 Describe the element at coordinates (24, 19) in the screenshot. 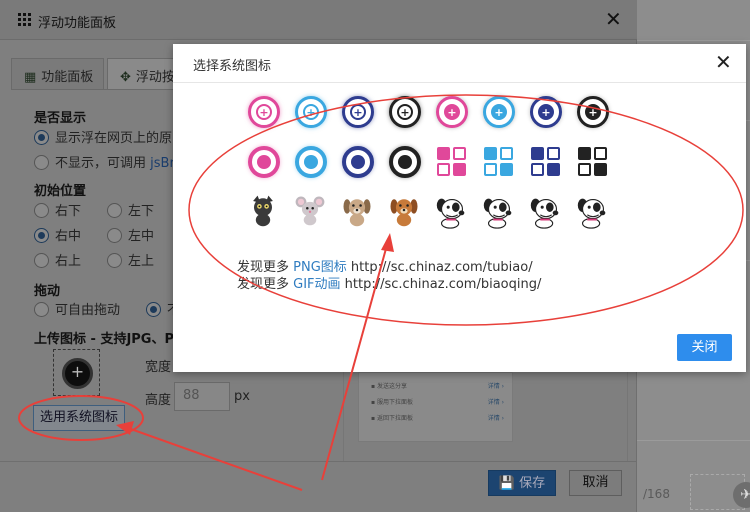

I see `grid-dots-icon` at that location.